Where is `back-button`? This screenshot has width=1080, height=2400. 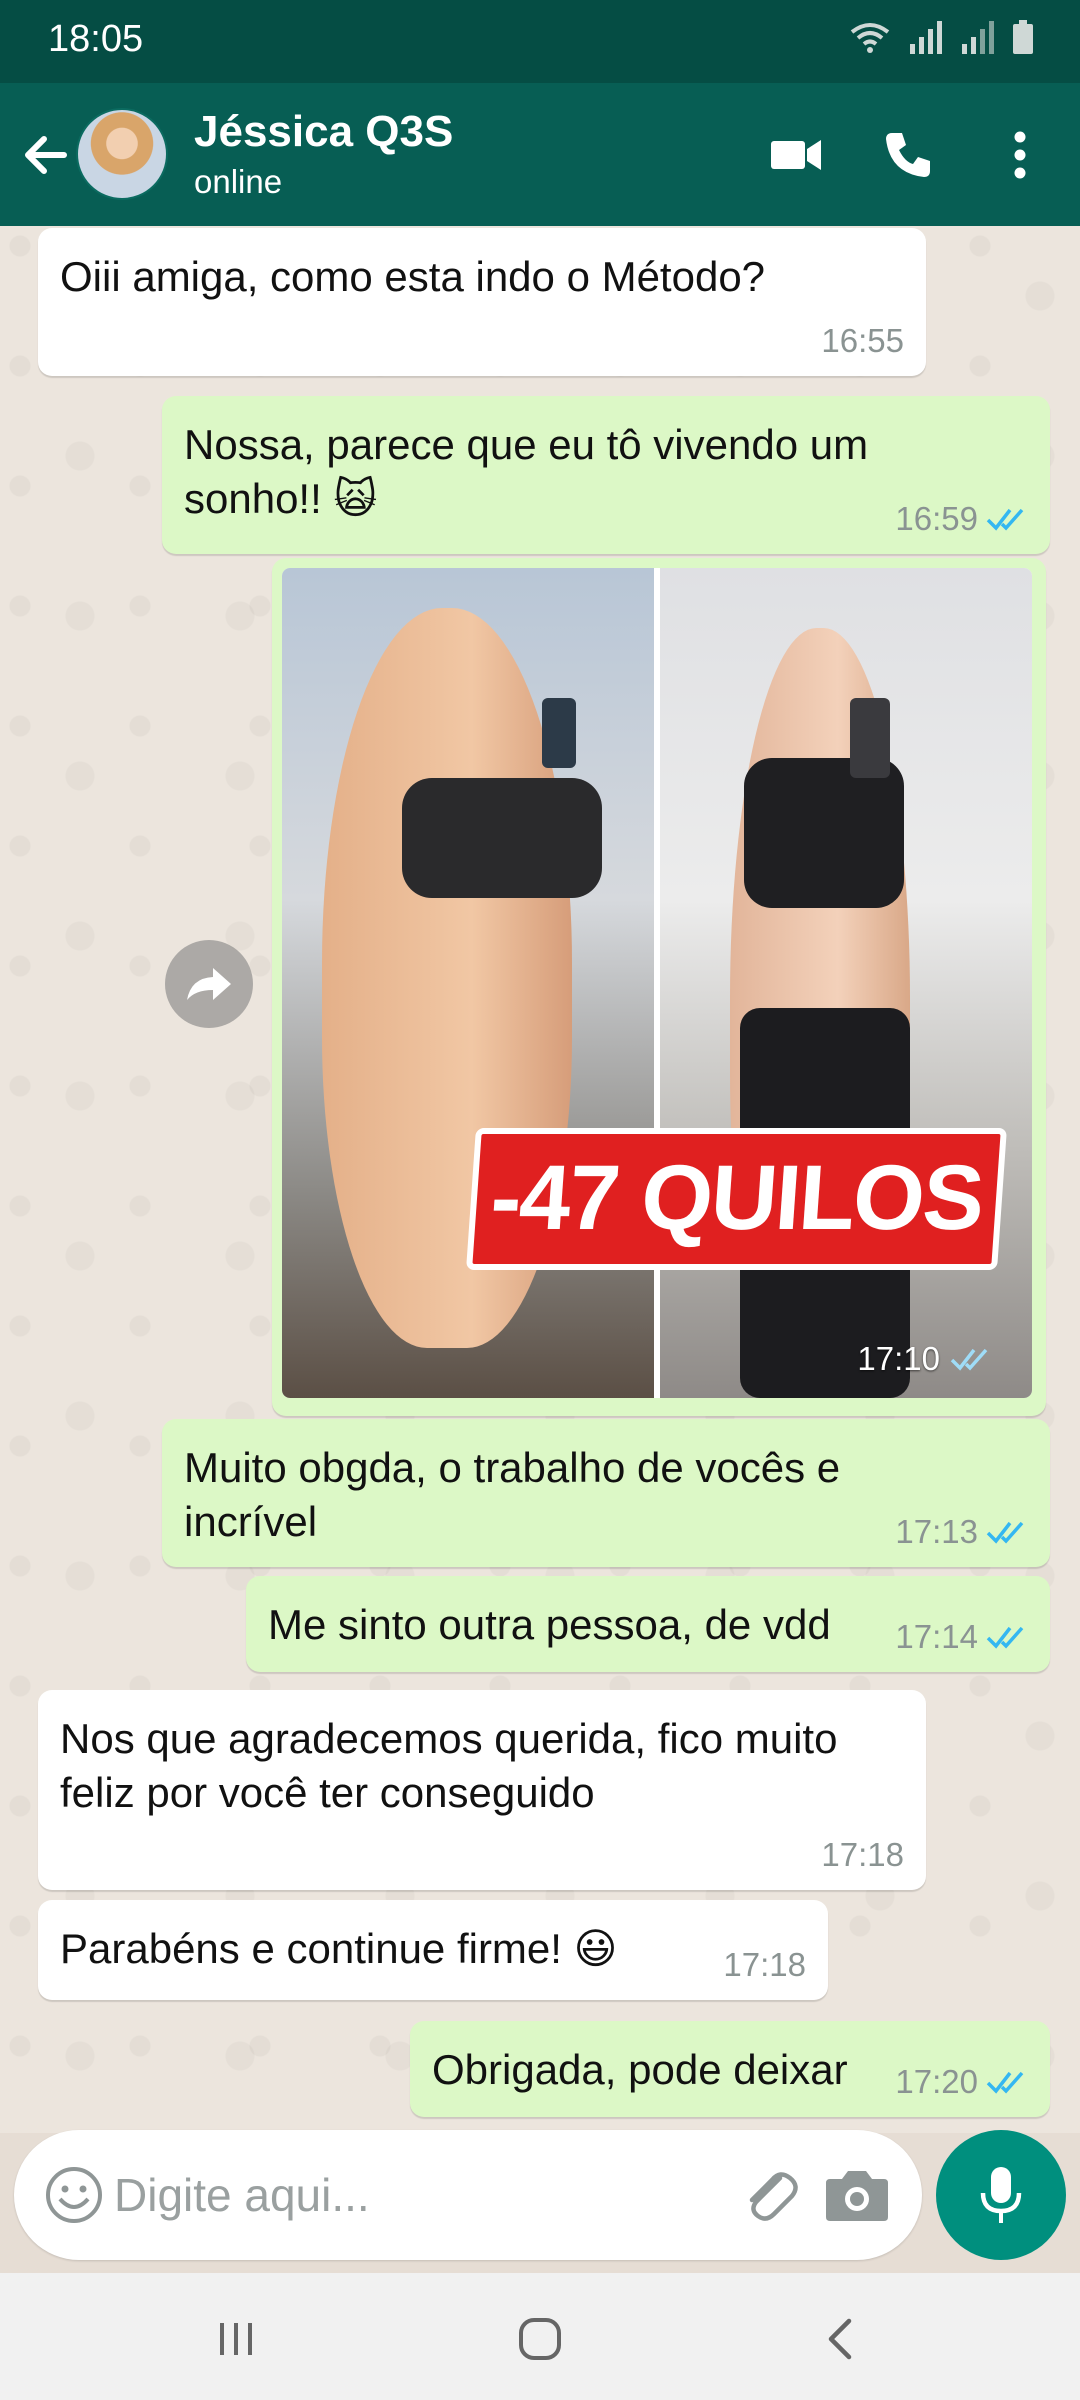
back-button is located at coordinates (46, 155).